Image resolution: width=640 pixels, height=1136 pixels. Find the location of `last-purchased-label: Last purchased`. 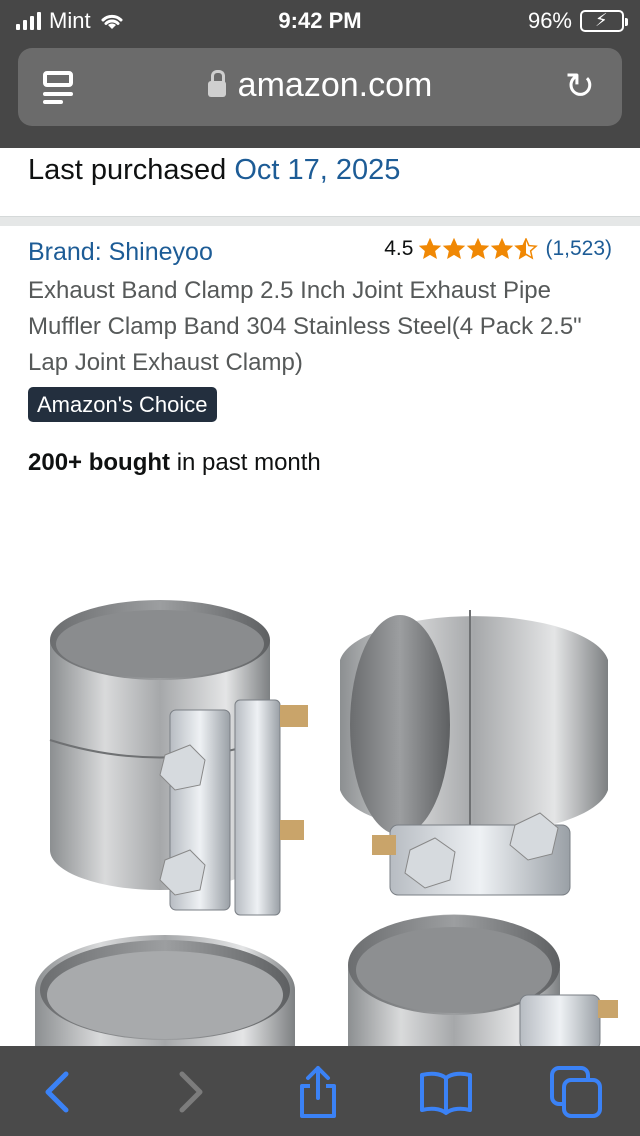

last-purchased-label: Last purchased is located at coordinates (127, 170).